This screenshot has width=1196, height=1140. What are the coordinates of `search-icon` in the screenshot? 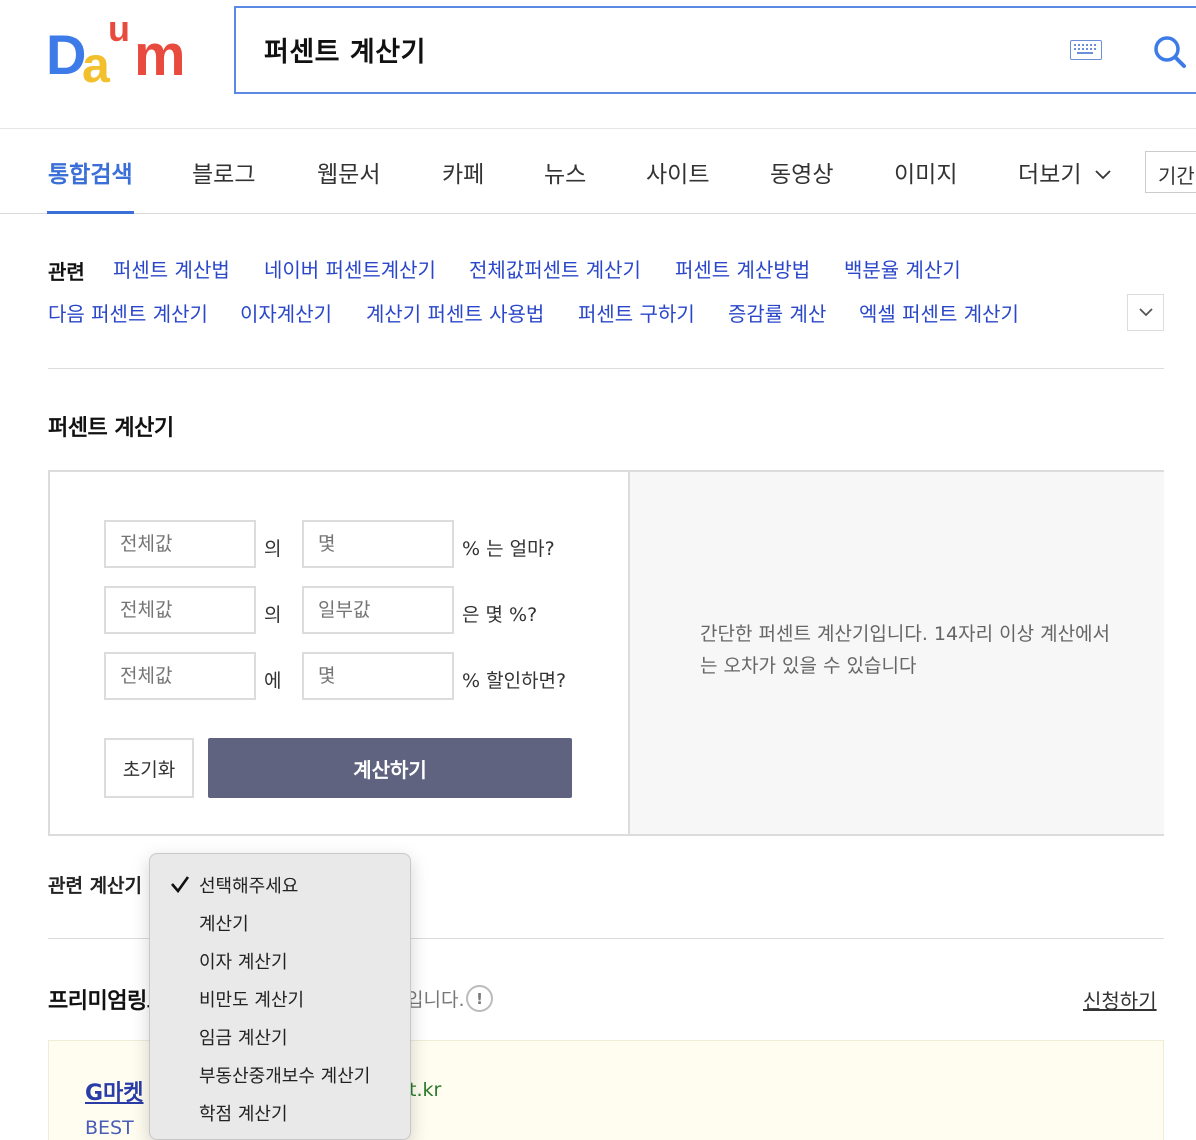 It's located at (1170, 54).